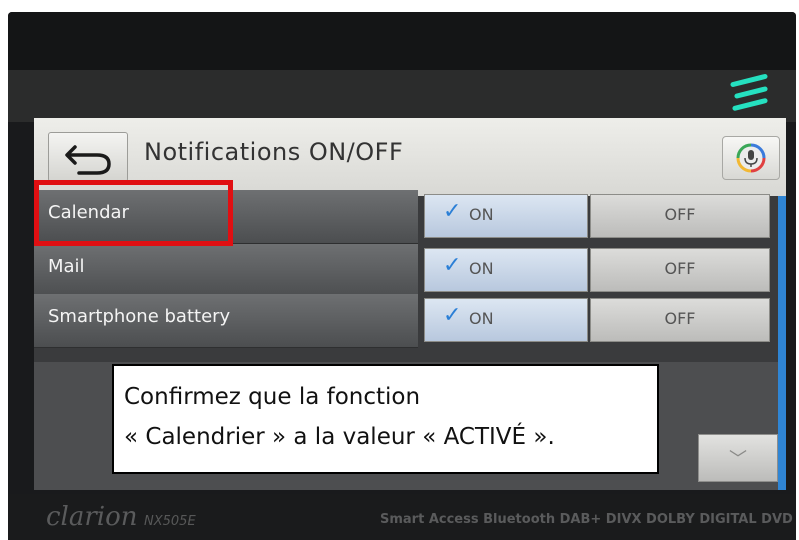 This screenshot has height=540, width=799. Describe the element at coordinates (339, 437) in the screenshot. I see `callout-line-2: « Calendrier » a la valeur « ACTIVÉ ».` at that location.